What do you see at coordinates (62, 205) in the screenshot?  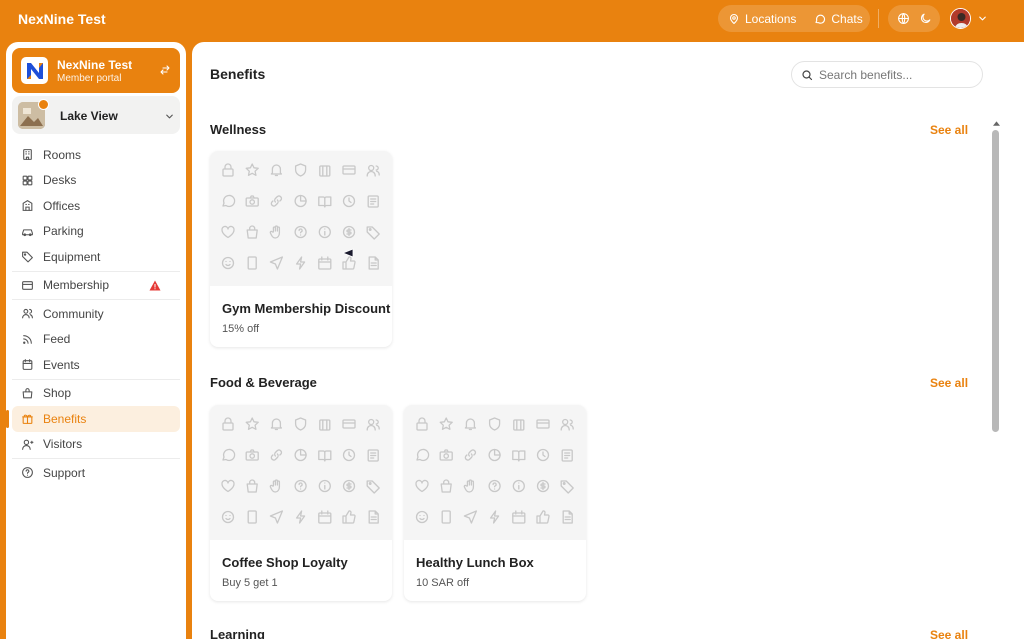 I see `sidebar-item-label: Offices` at bounding box center [62, 205].